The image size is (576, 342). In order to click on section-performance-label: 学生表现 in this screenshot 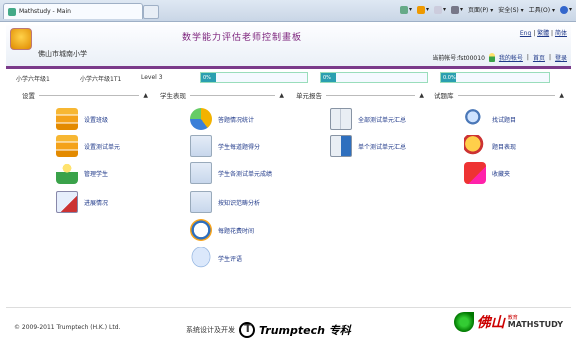, I will do `click(173, 96)`.